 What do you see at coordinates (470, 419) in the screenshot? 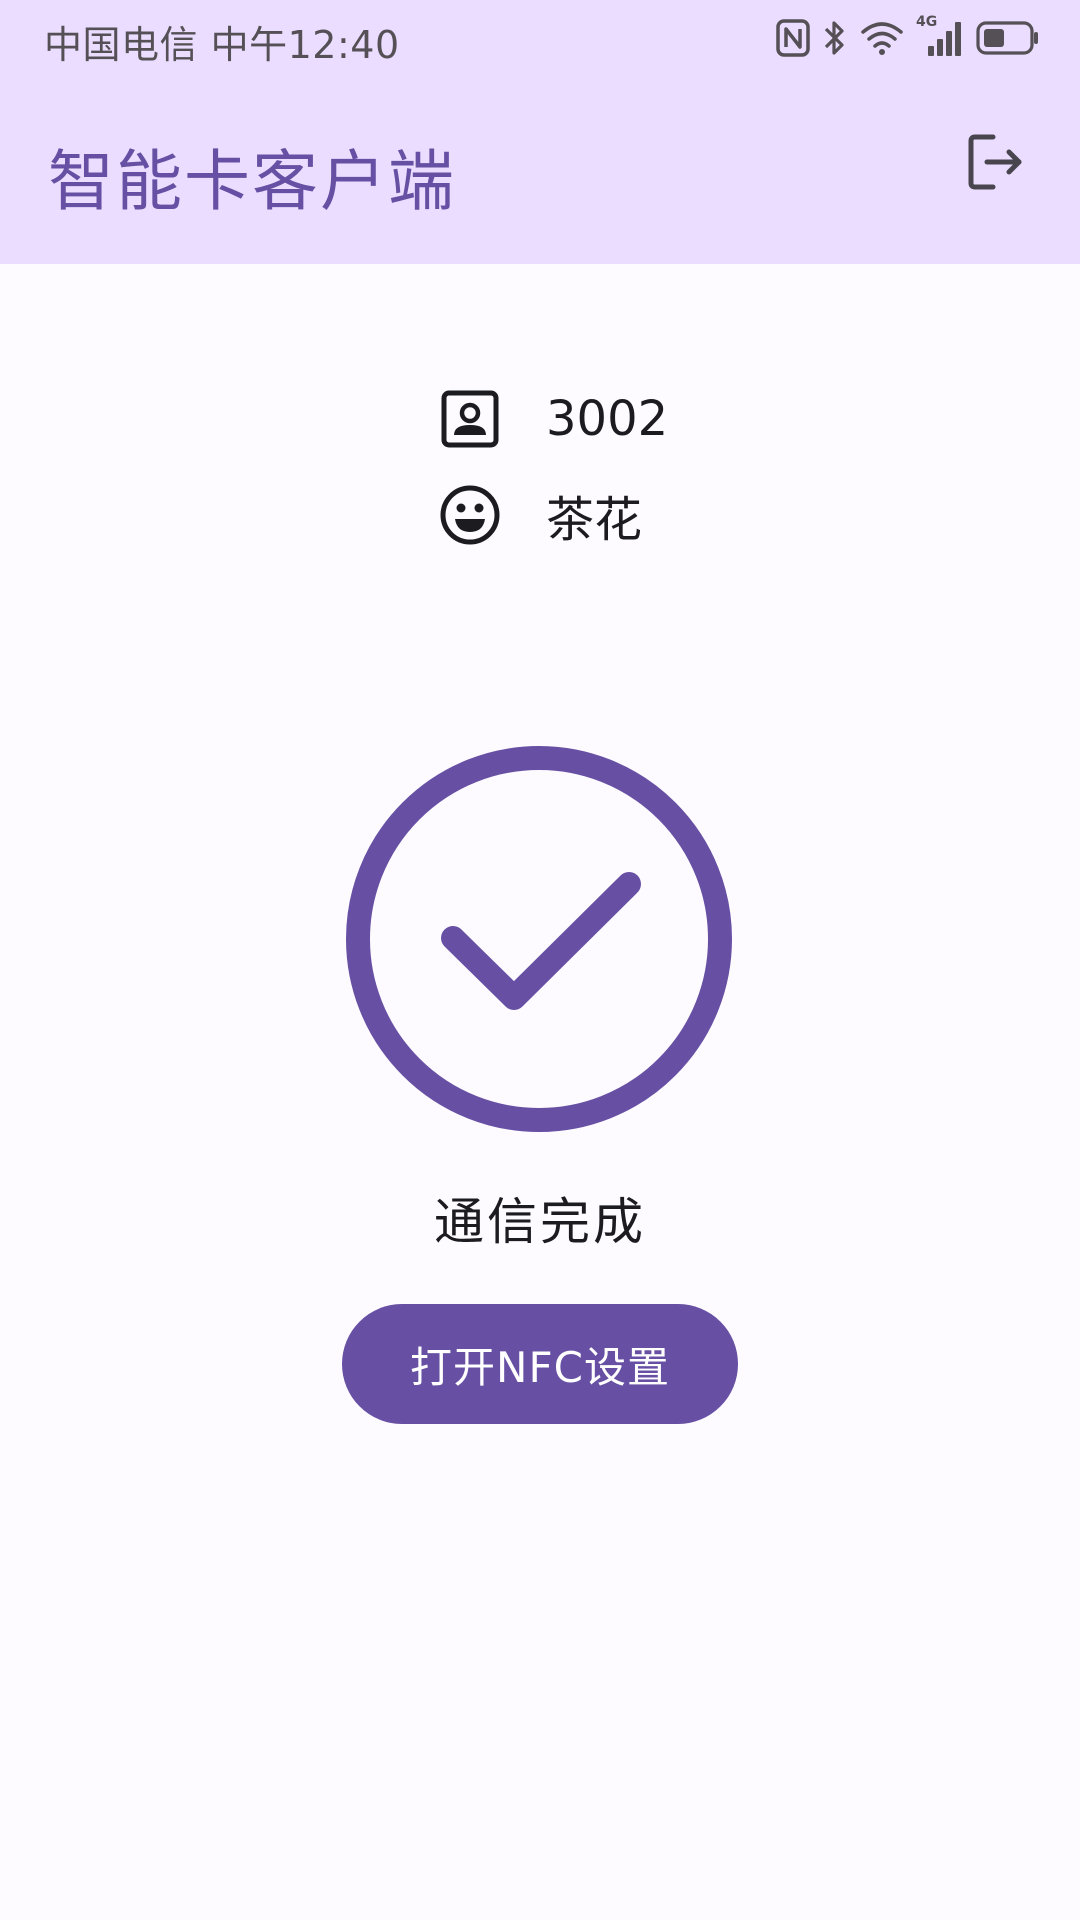
I see `contact-card-icon` at bounding box center [470, 419].